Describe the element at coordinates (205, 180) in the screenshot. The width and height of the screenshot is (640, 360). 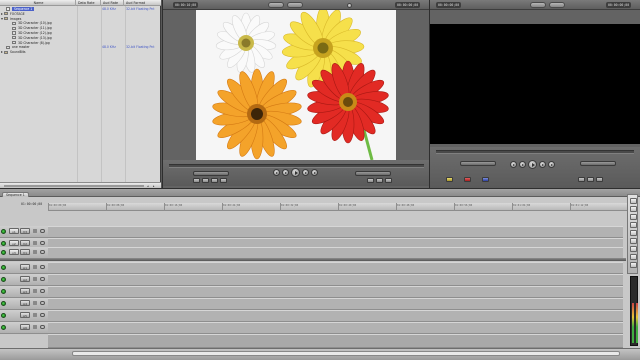
I see `mark-clip-button` at that location.